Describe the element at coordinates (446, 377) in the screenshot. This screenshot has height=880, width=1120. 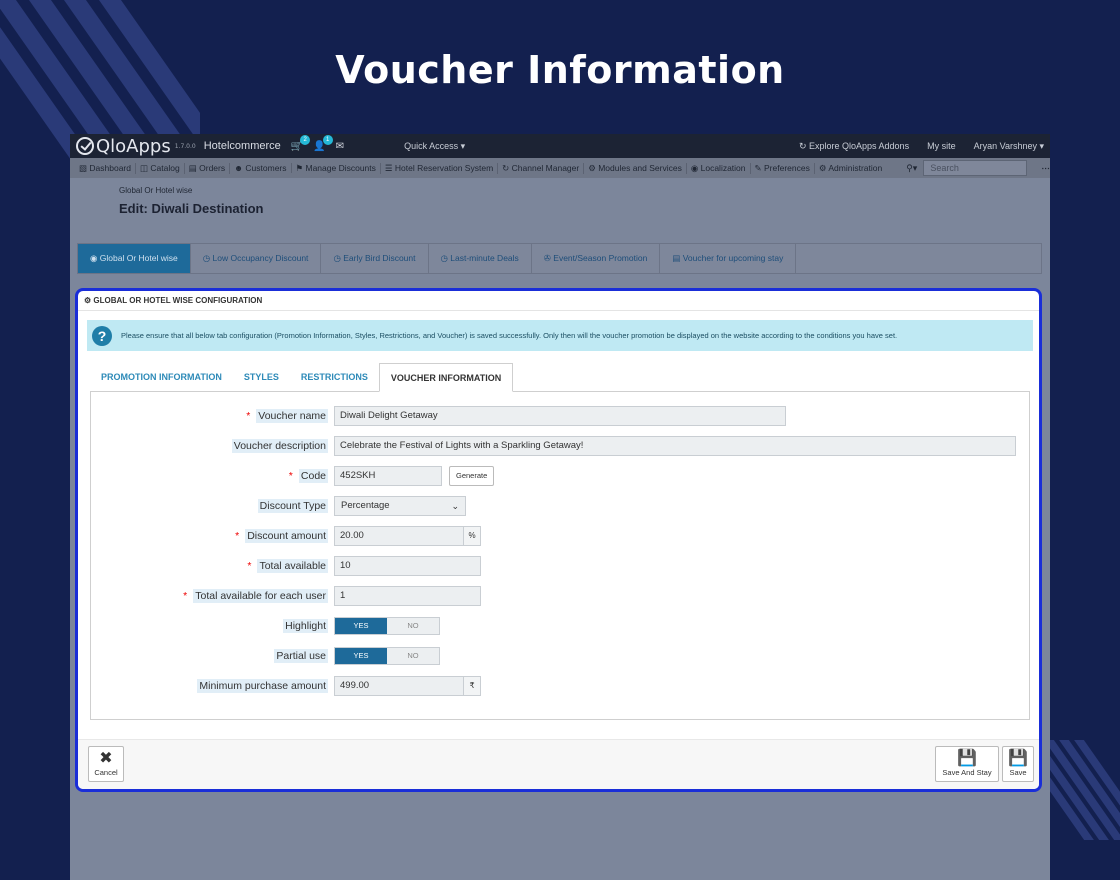
I see `subtab-voucher-information: VOUCHER INFORMATION` at that location.